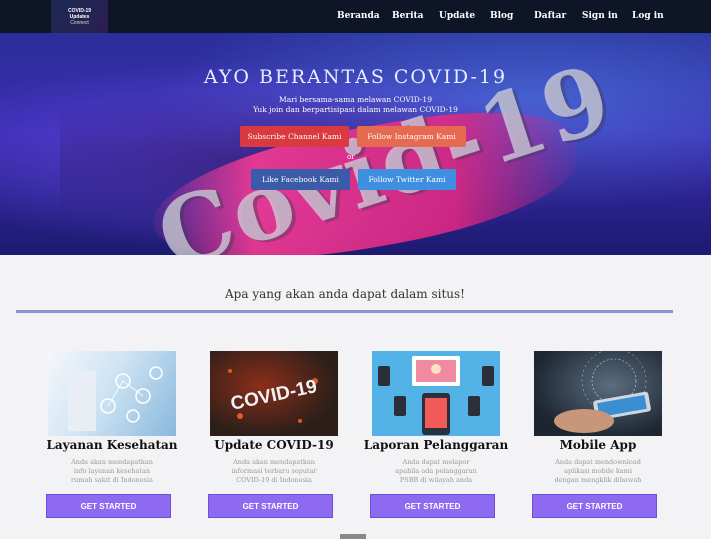 The height and width of the screenshot is (539, 711). I want to click on hand-phone-graphic, so click(602, 392).